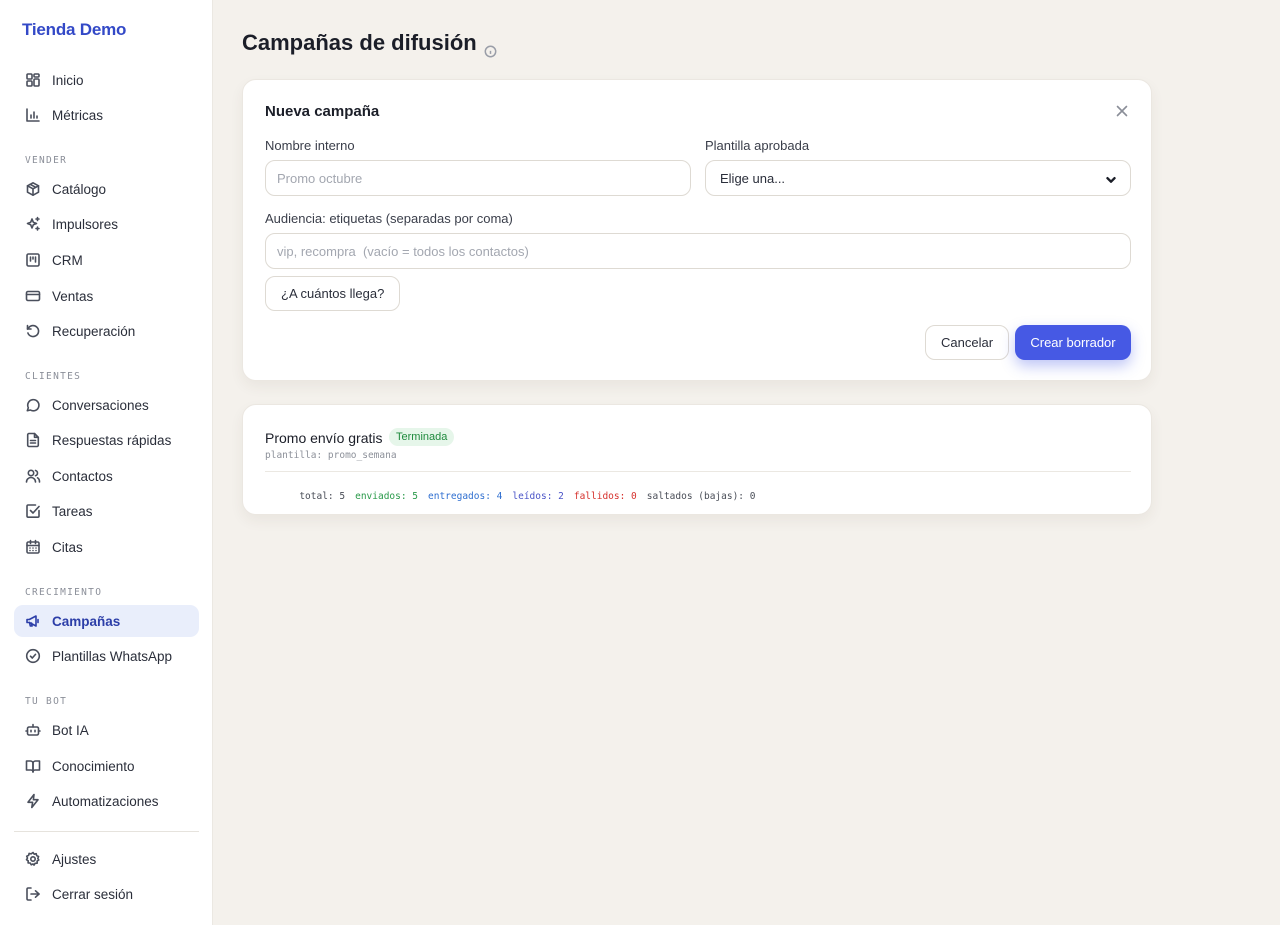 The height and width of the screenshot is (925, 1280). Describe the element at coordinates (33, 859) in the screenshot. I see `gear-icon` at that location.